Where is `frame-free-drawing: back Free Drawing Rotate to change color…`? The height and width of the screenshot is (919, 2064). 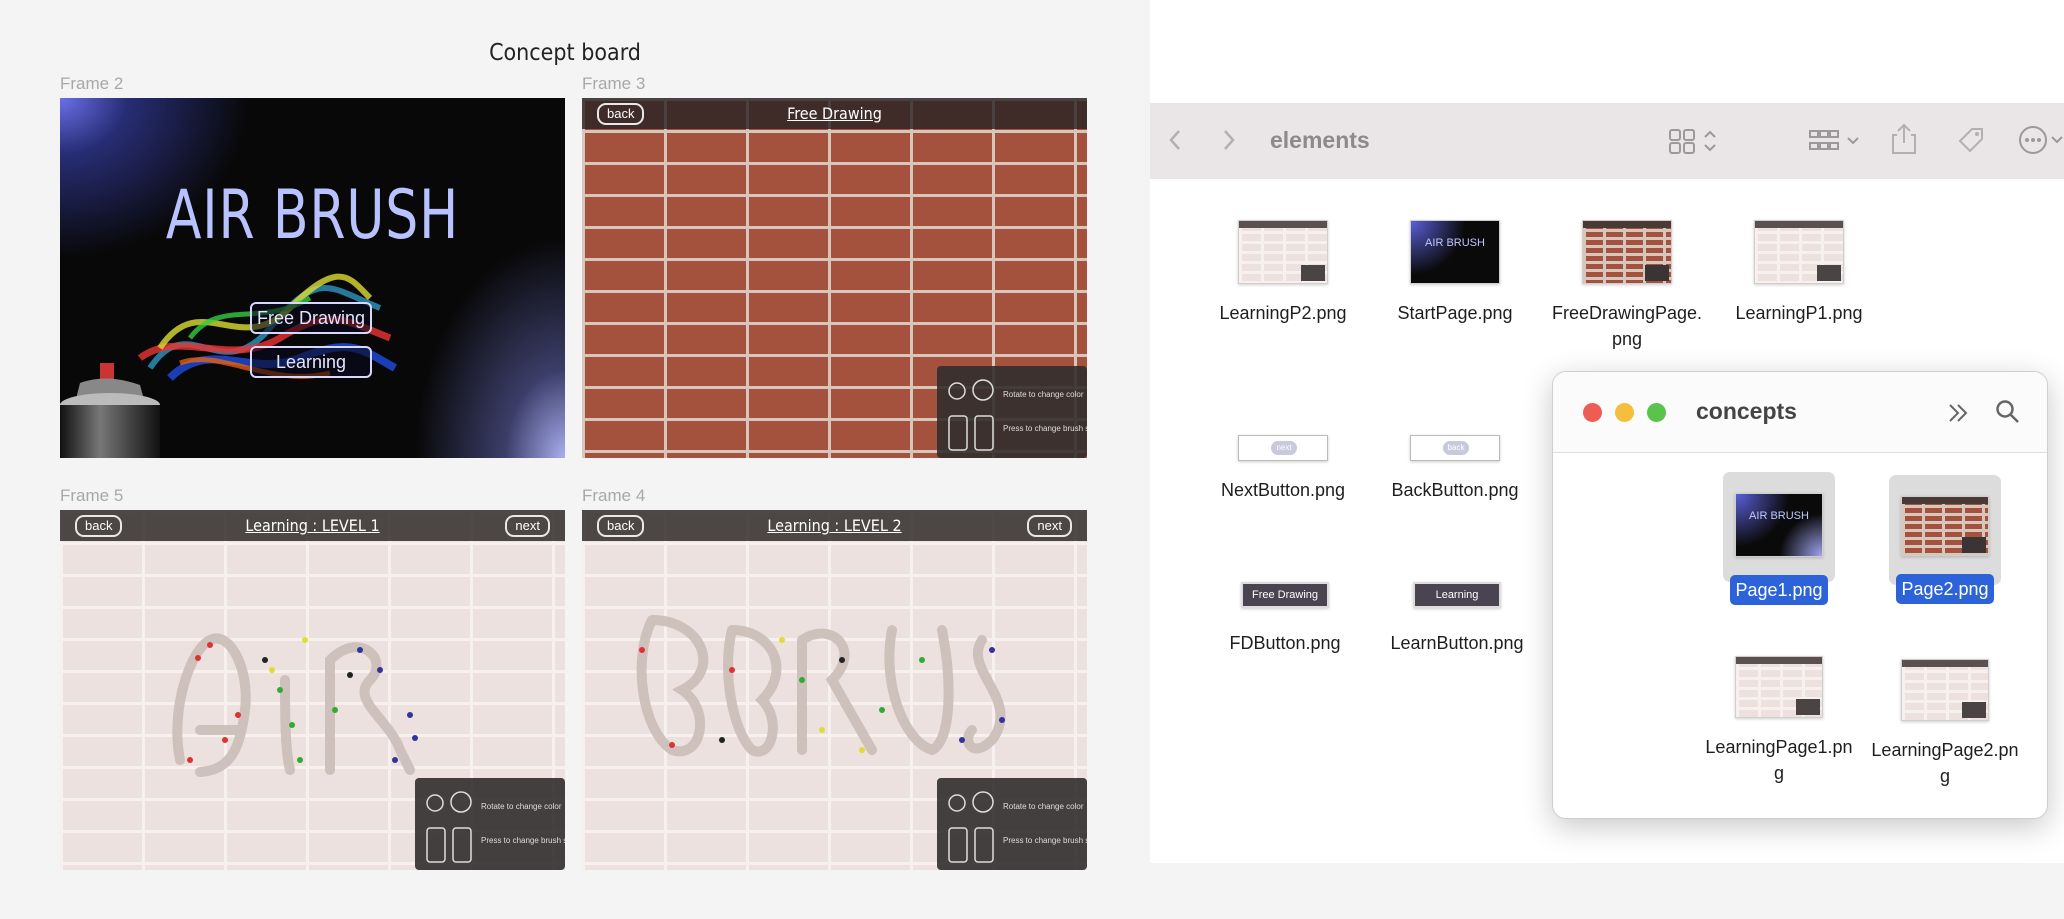
frame-free-drawing: back Free Drawing Rotate to change color… is located at coordinates (834, 278).